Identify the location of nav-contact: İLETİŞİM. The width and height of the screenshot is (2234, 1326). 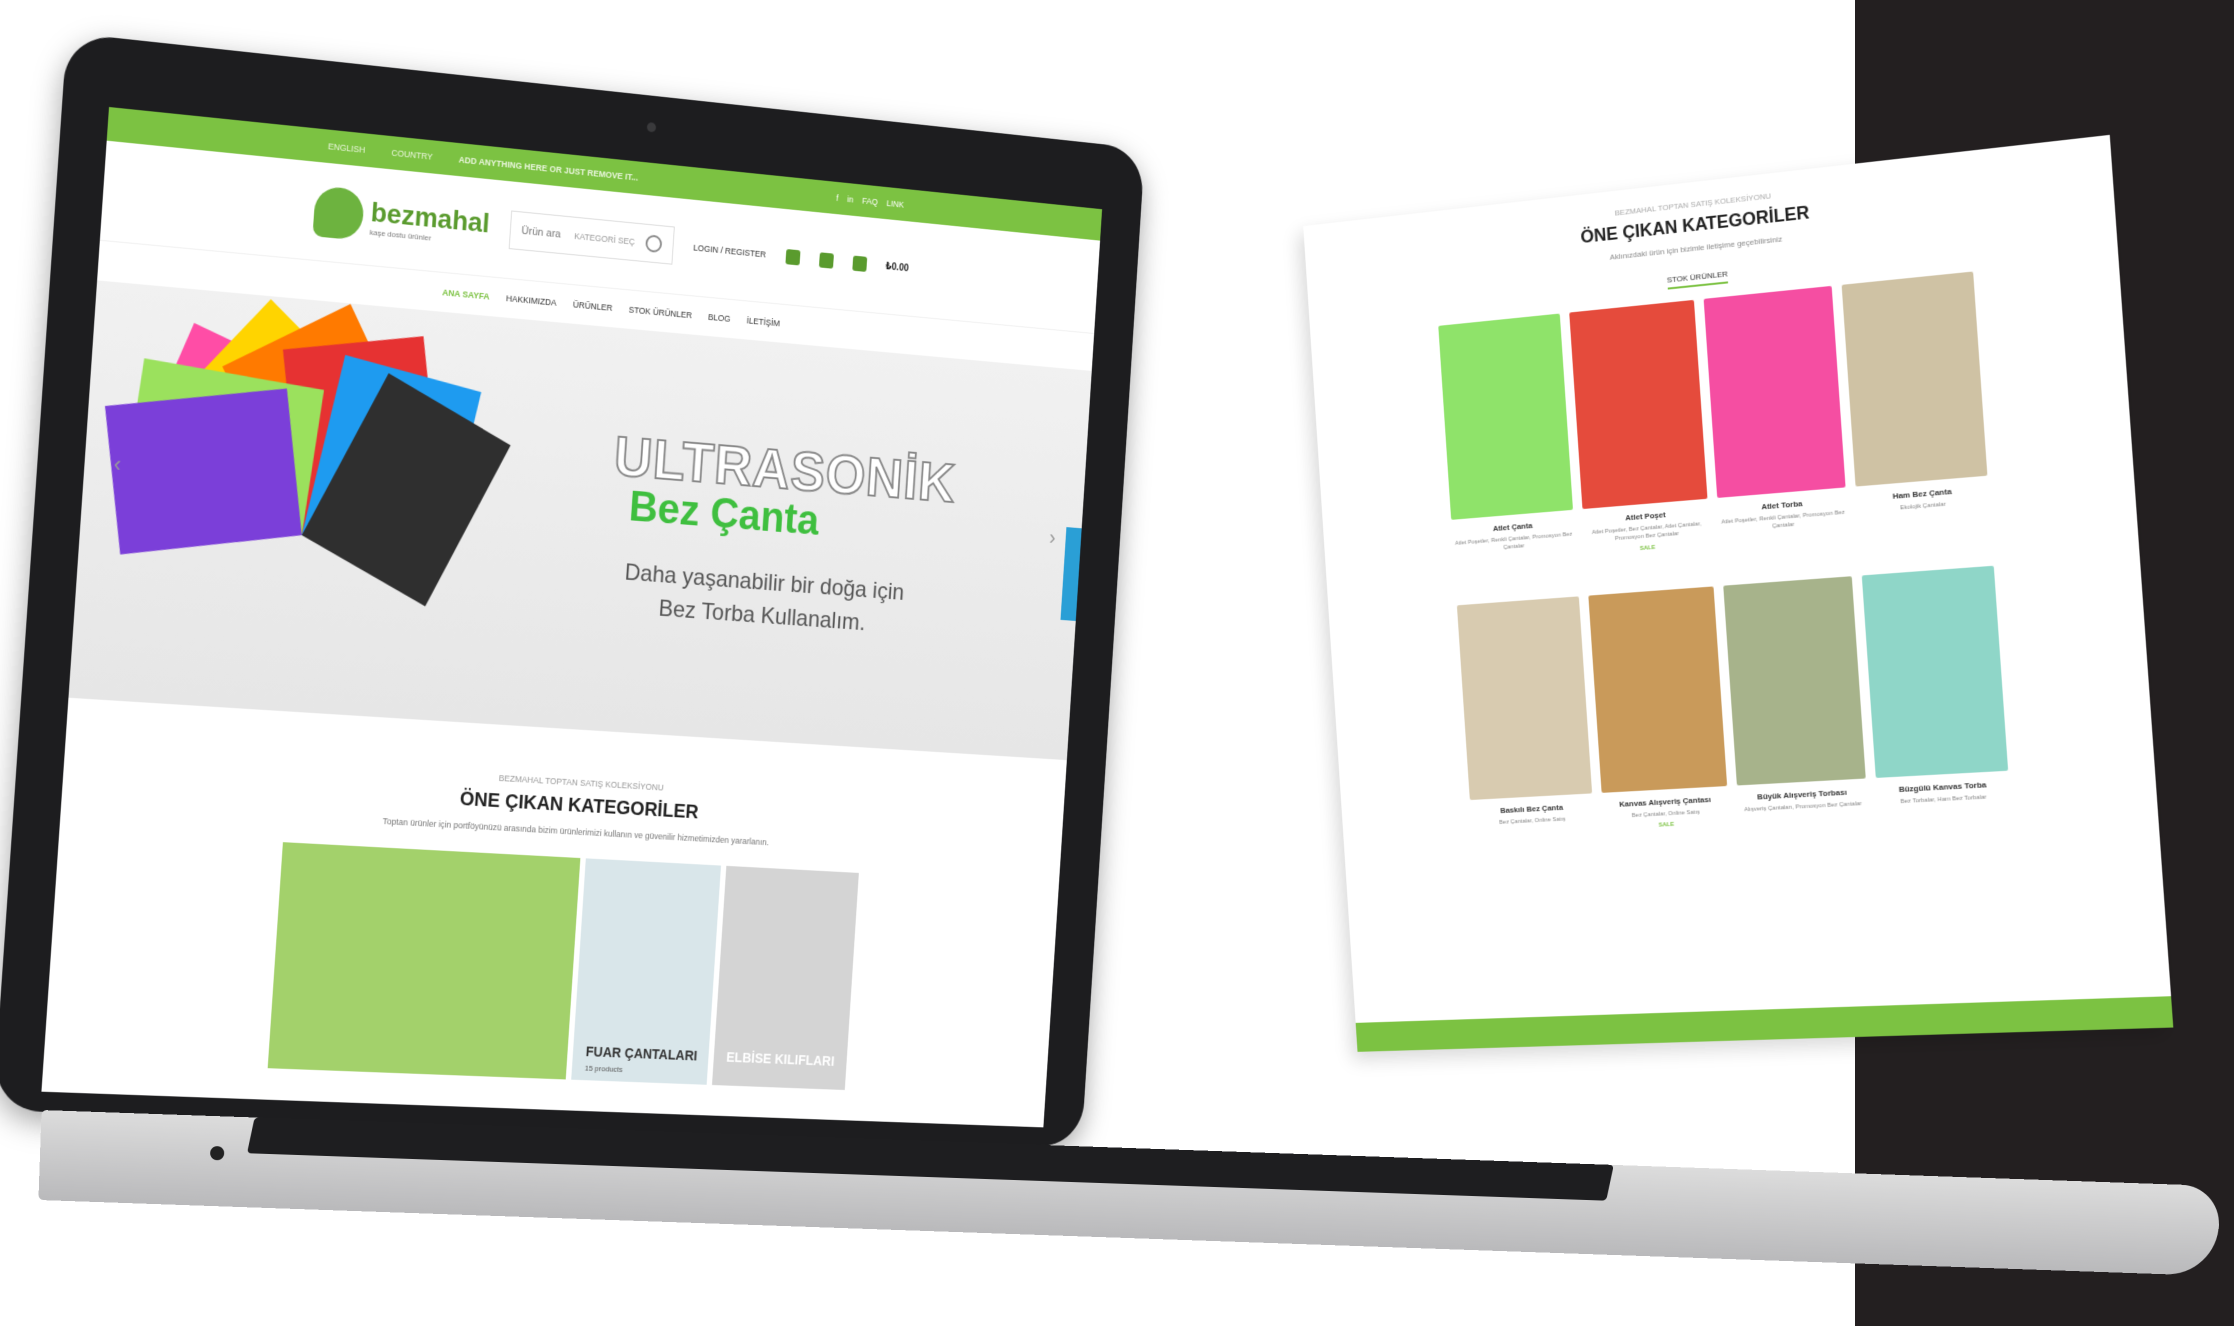
(763, 322).